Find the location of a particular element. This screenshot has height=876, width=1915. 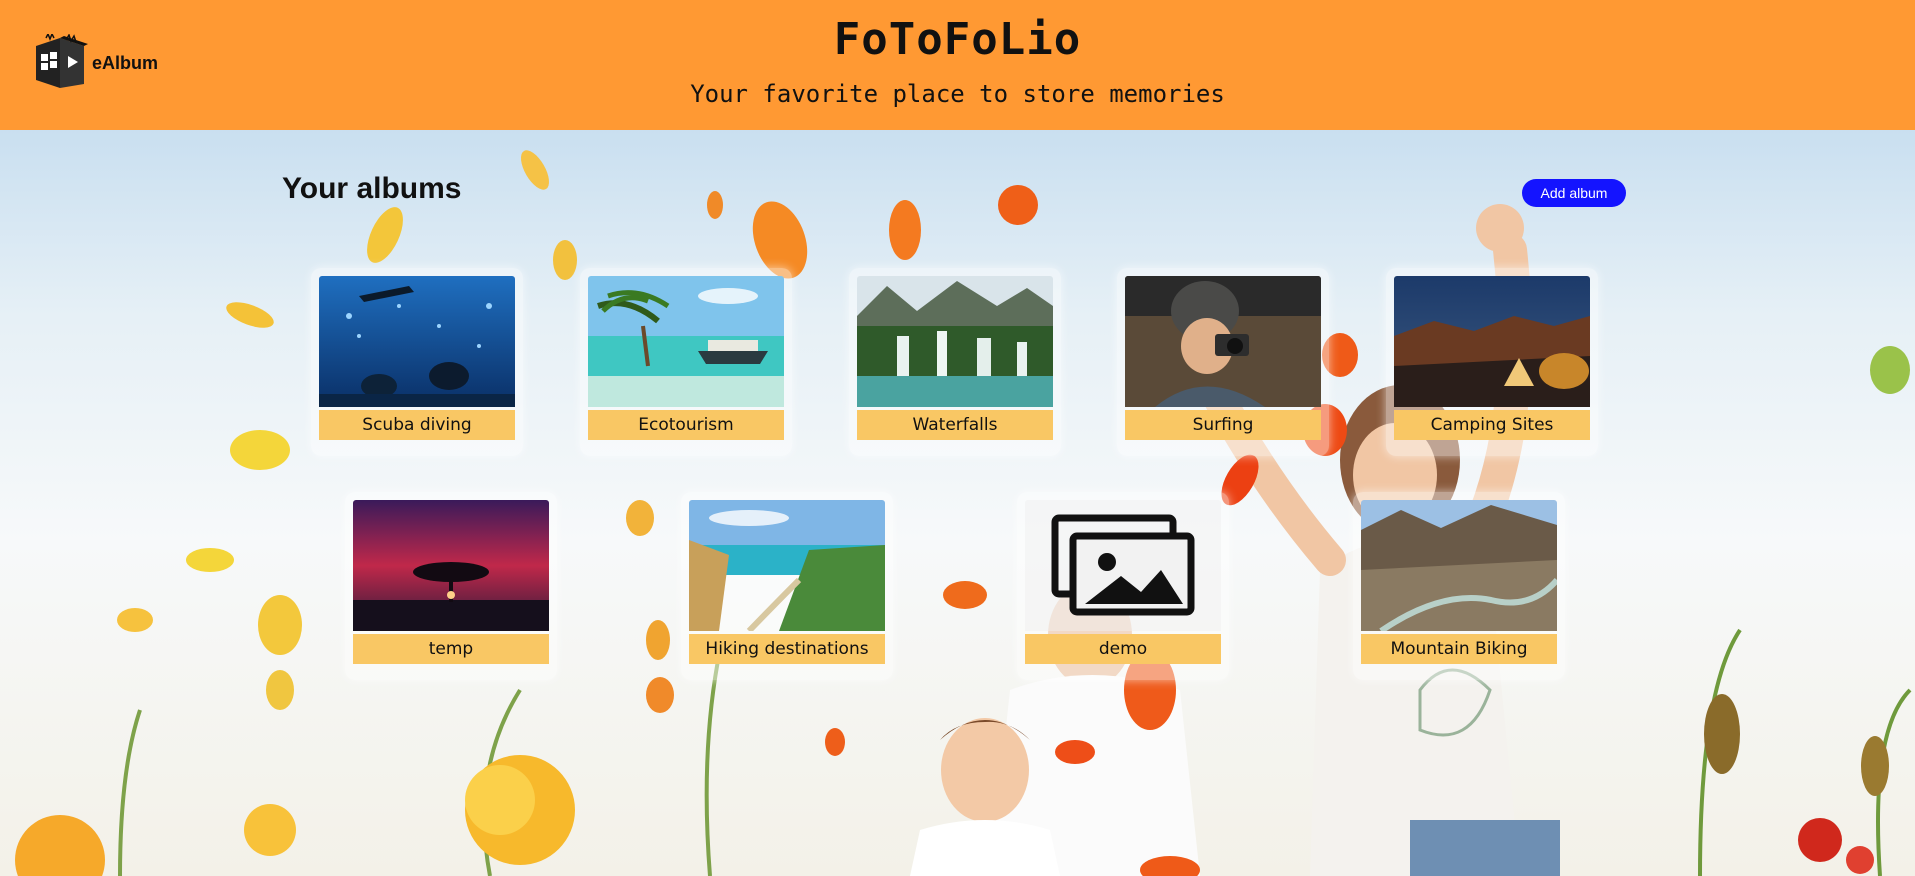

album-label: Ecotourism is located at coordinates (686, 425).